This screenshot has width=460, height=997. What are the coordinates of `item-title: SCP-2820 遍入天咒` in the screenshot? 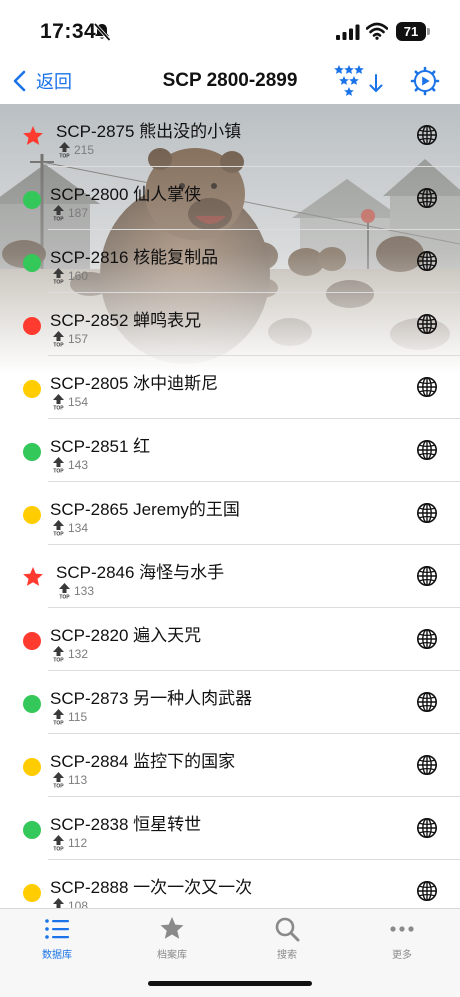 It's located at (126, 635).